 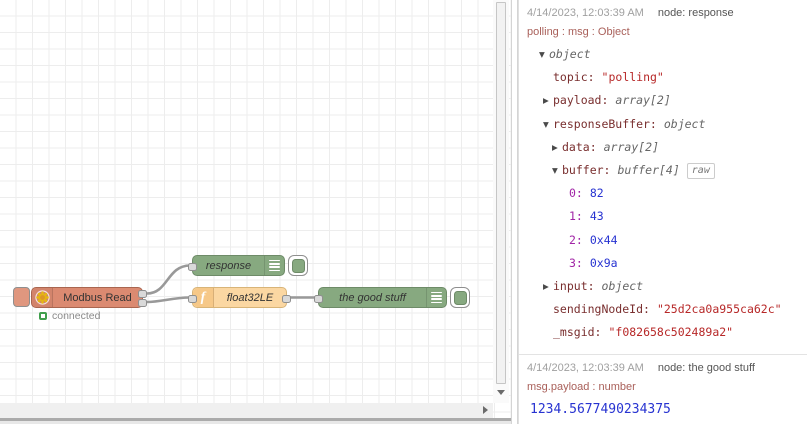 What do you see at coordinates (663, 54) in the screenshot?
I see `tree-row: ▼ object` at bounding box center [663, 54].